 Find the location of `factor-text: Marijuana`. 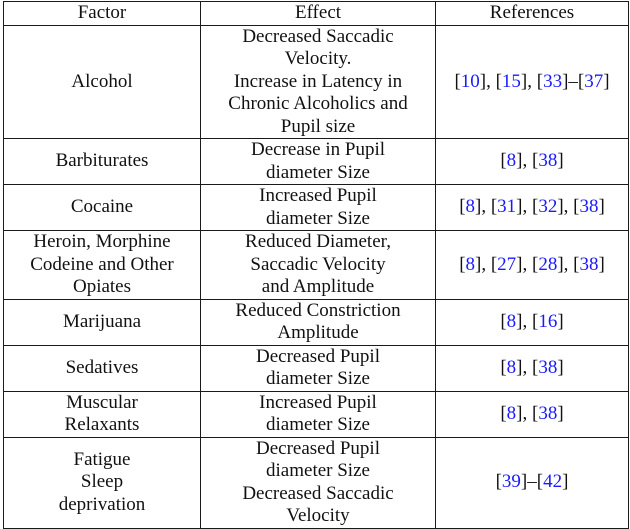

factor-text: Marijuana is located at coordinates (102, 321).